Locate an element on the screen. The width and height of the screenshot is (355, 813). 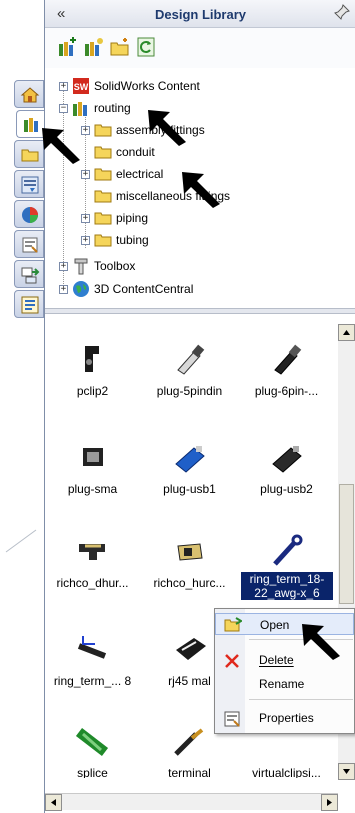
tree-node-label: Toolbox is located at coordinates (115, 266).